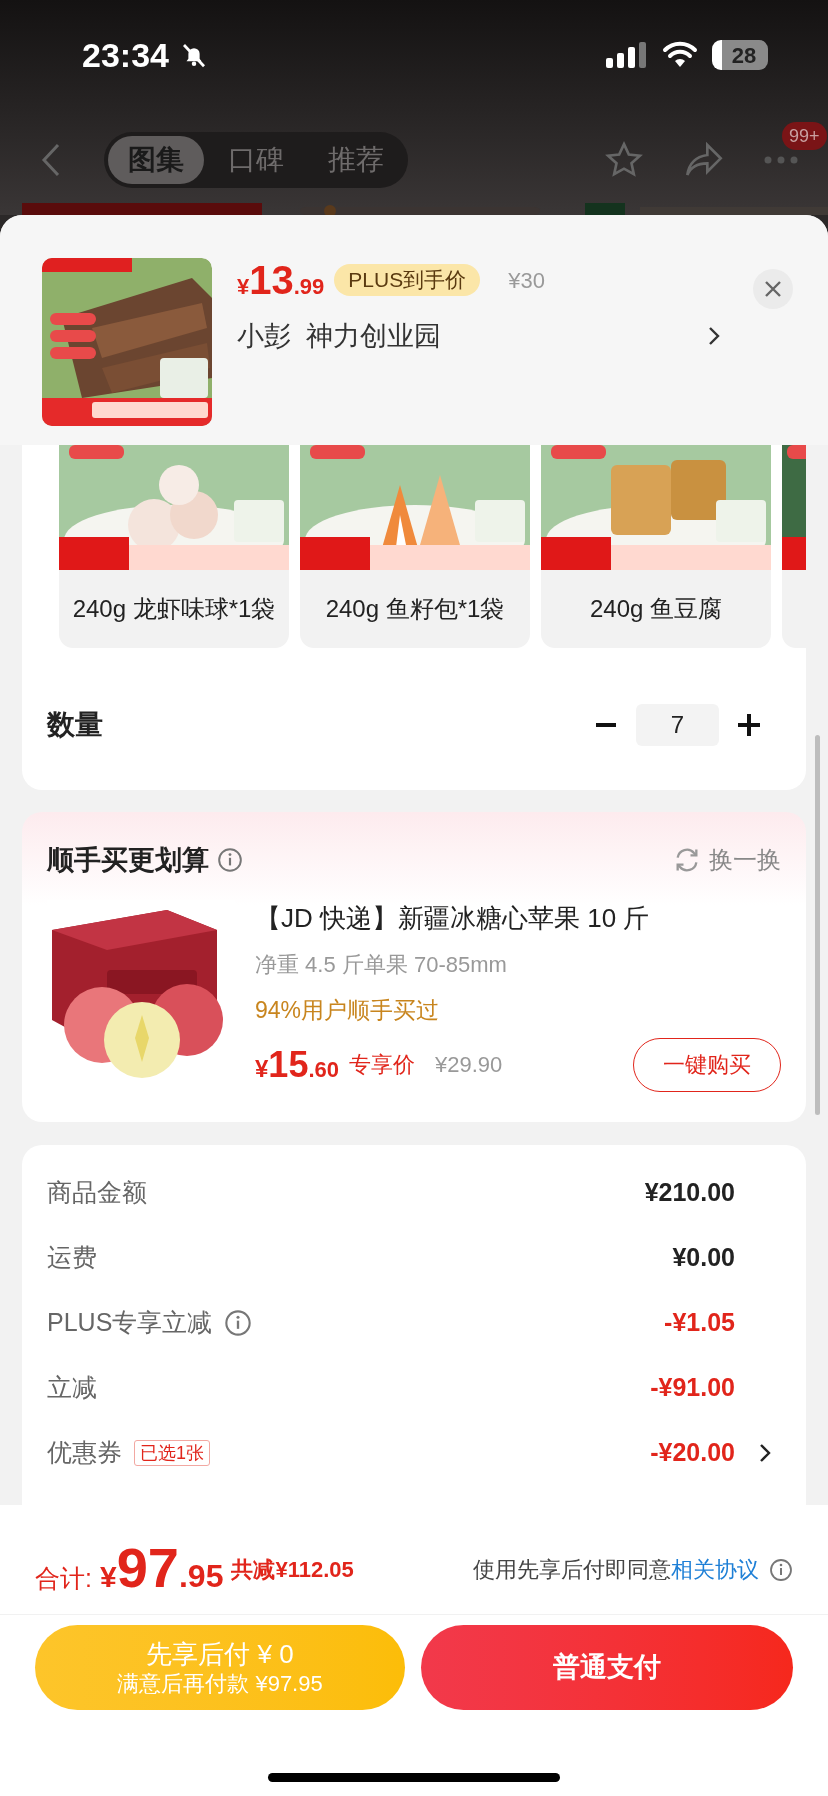 The image size is (828, 1796). What do you see at coordinates (256, 160) in the screenshot?
I see `tab: 口碑` at bounding box center [256, 160].